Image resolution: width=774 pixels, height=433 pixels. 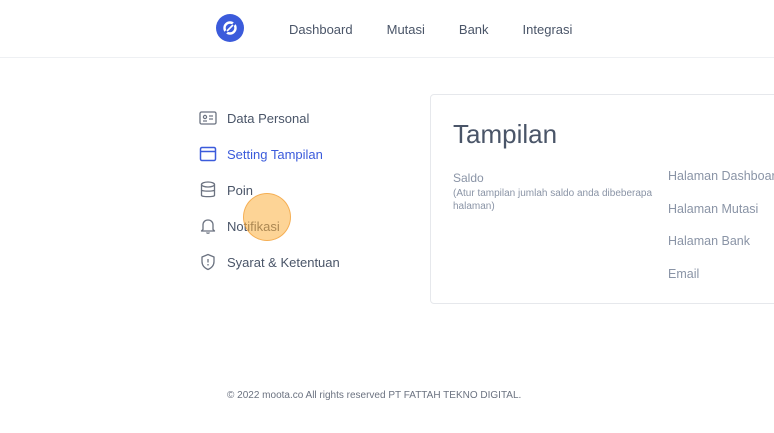 I want to click on bell-icon, so click(x=208, y=226).